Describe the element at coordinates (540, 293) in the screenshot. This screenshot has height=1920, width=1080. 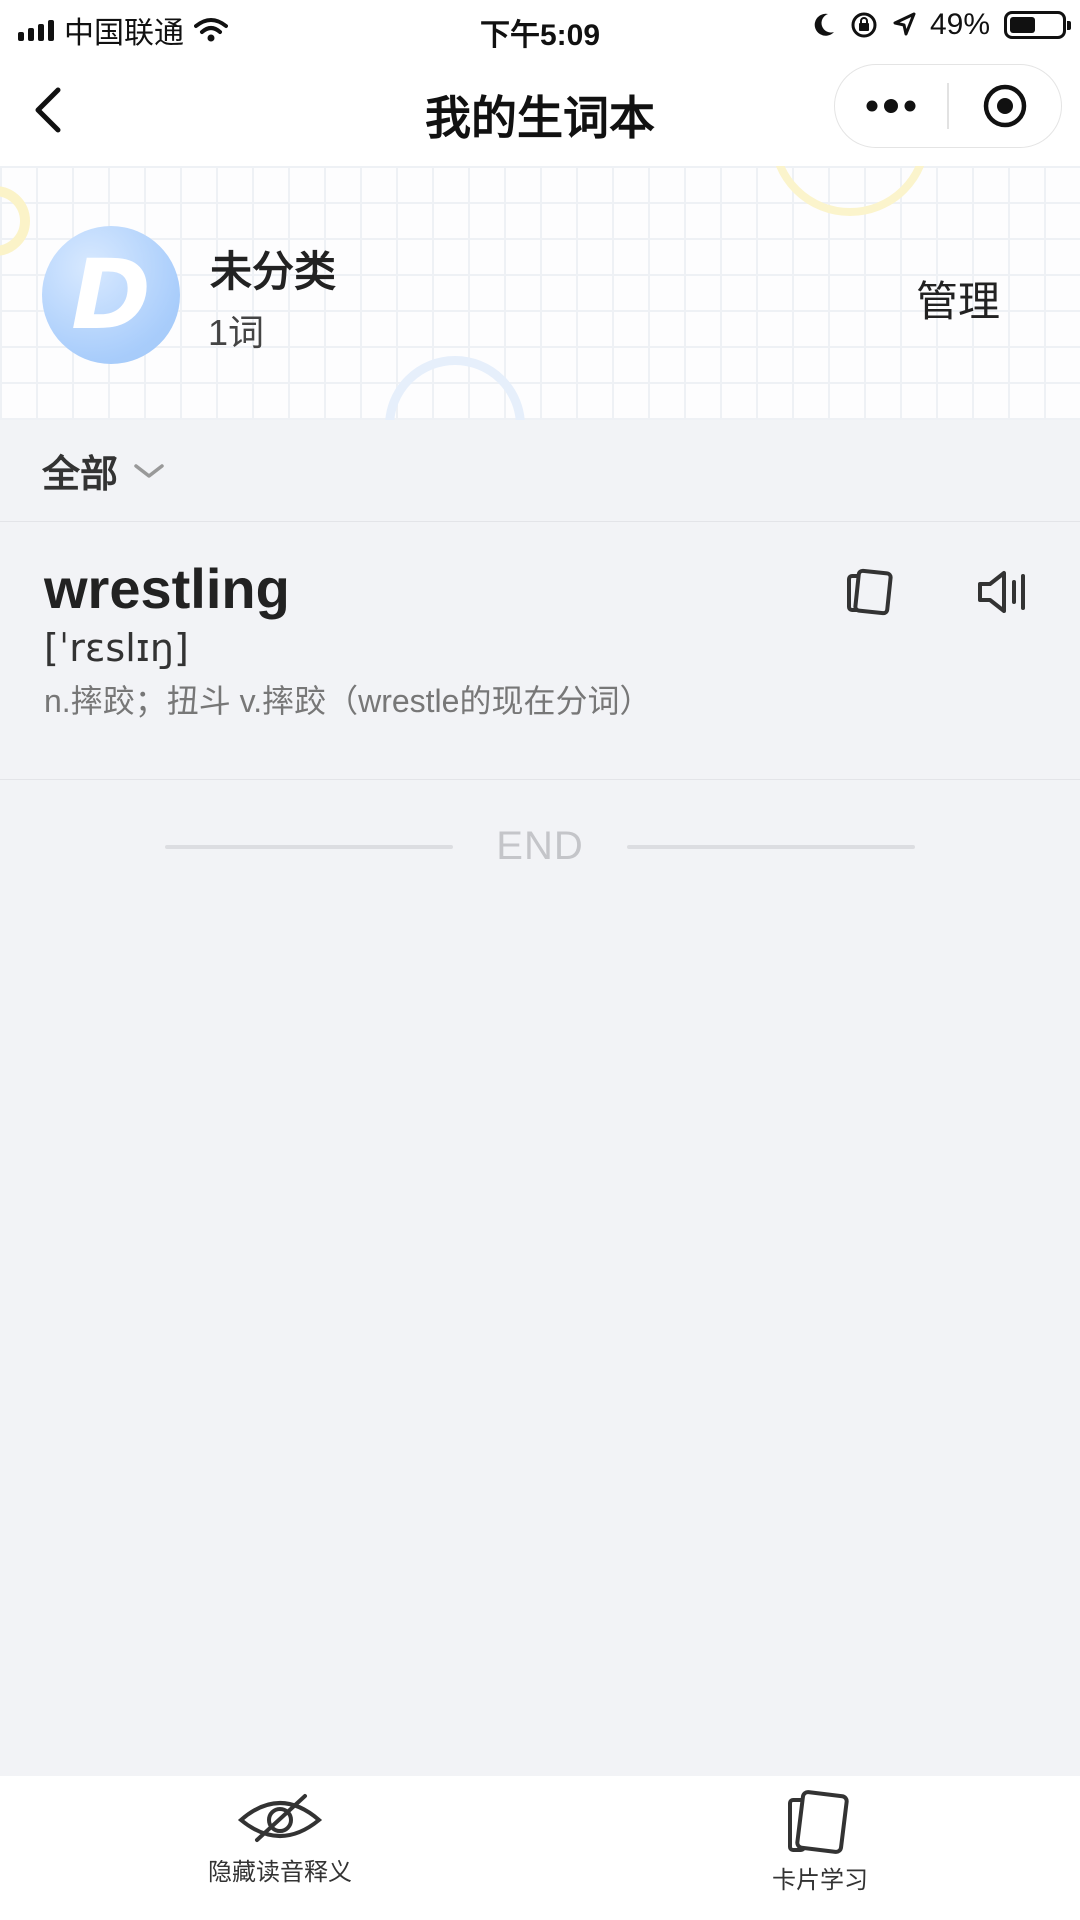
I see `category-header: D 未分类 1词 管理` at that location.